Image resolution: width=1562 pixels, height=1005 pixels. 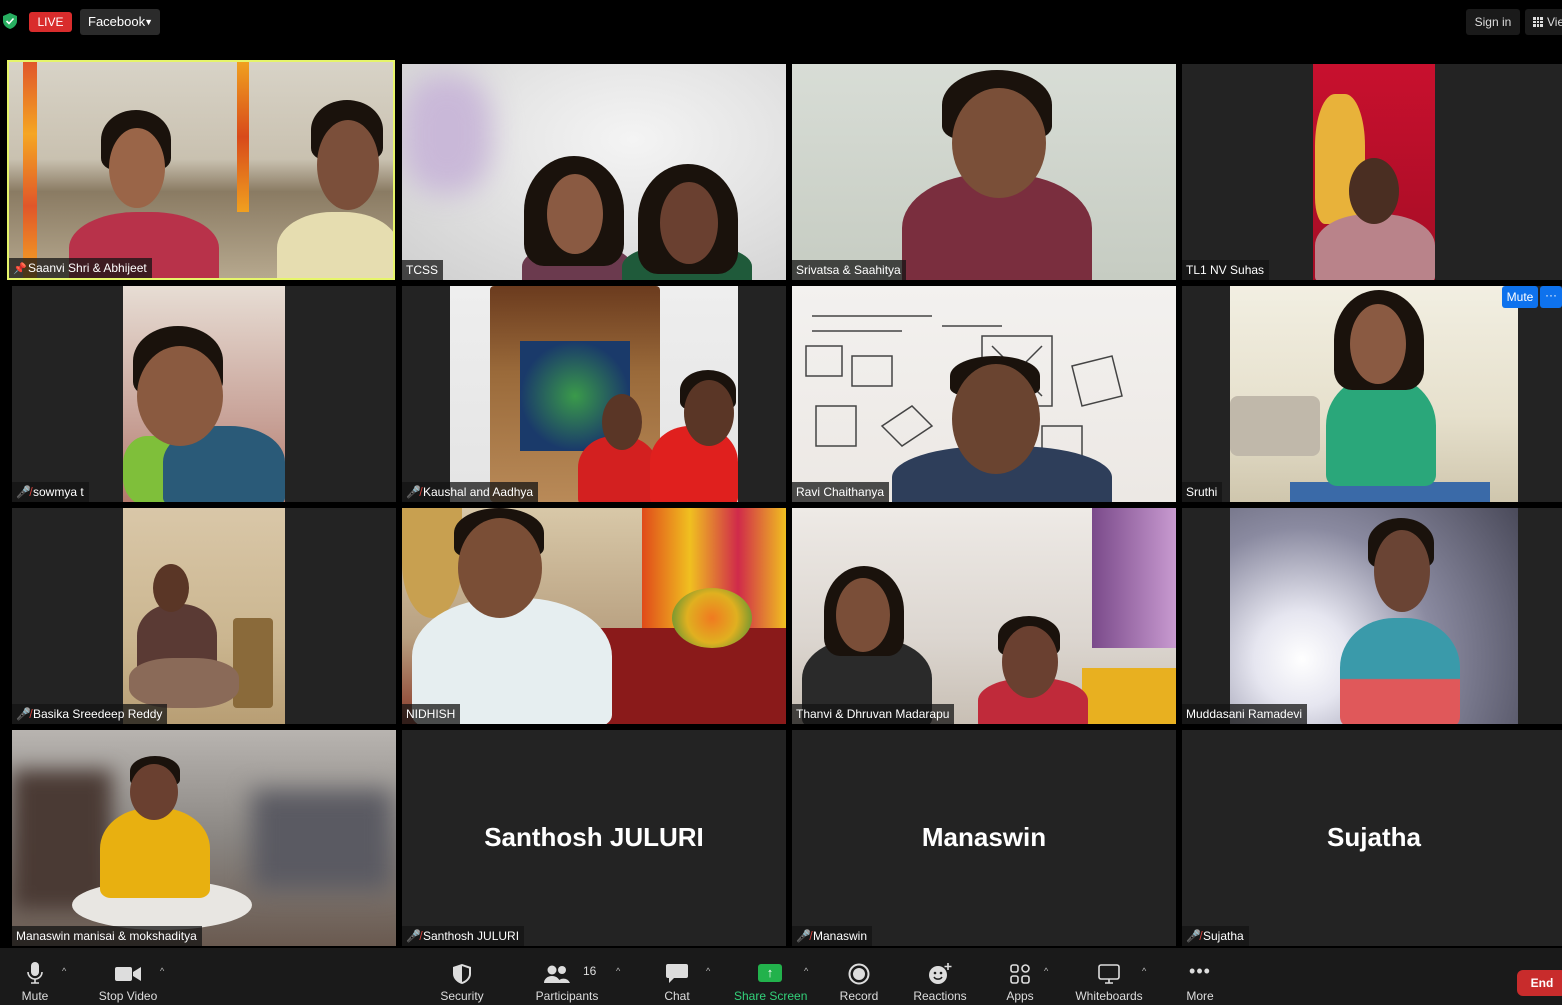 What do you see at coordinates (128, 996) in the screenshot?
I see `stop-video-label: Stop Video` at bounding box center [128, 996].